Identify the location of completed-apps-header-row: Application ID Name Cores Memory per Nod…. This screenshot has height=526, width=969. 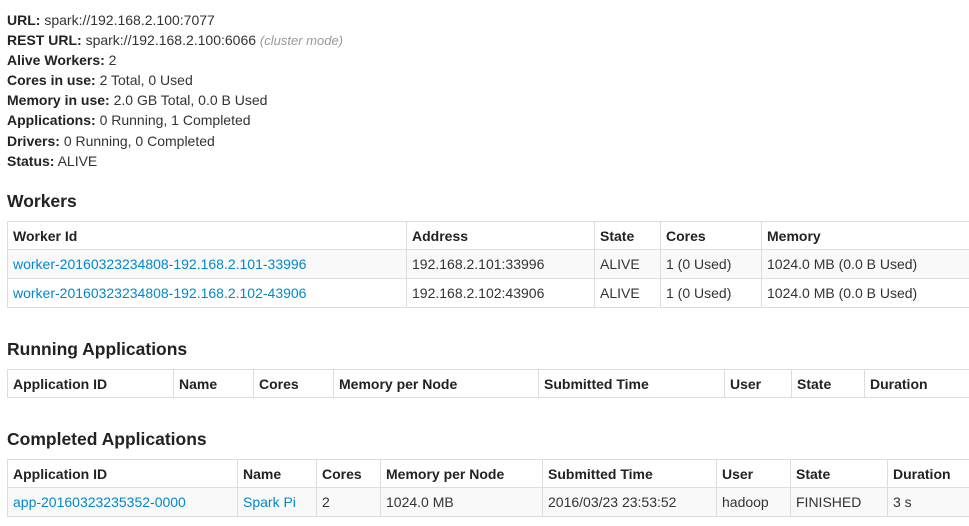
(488, 473).